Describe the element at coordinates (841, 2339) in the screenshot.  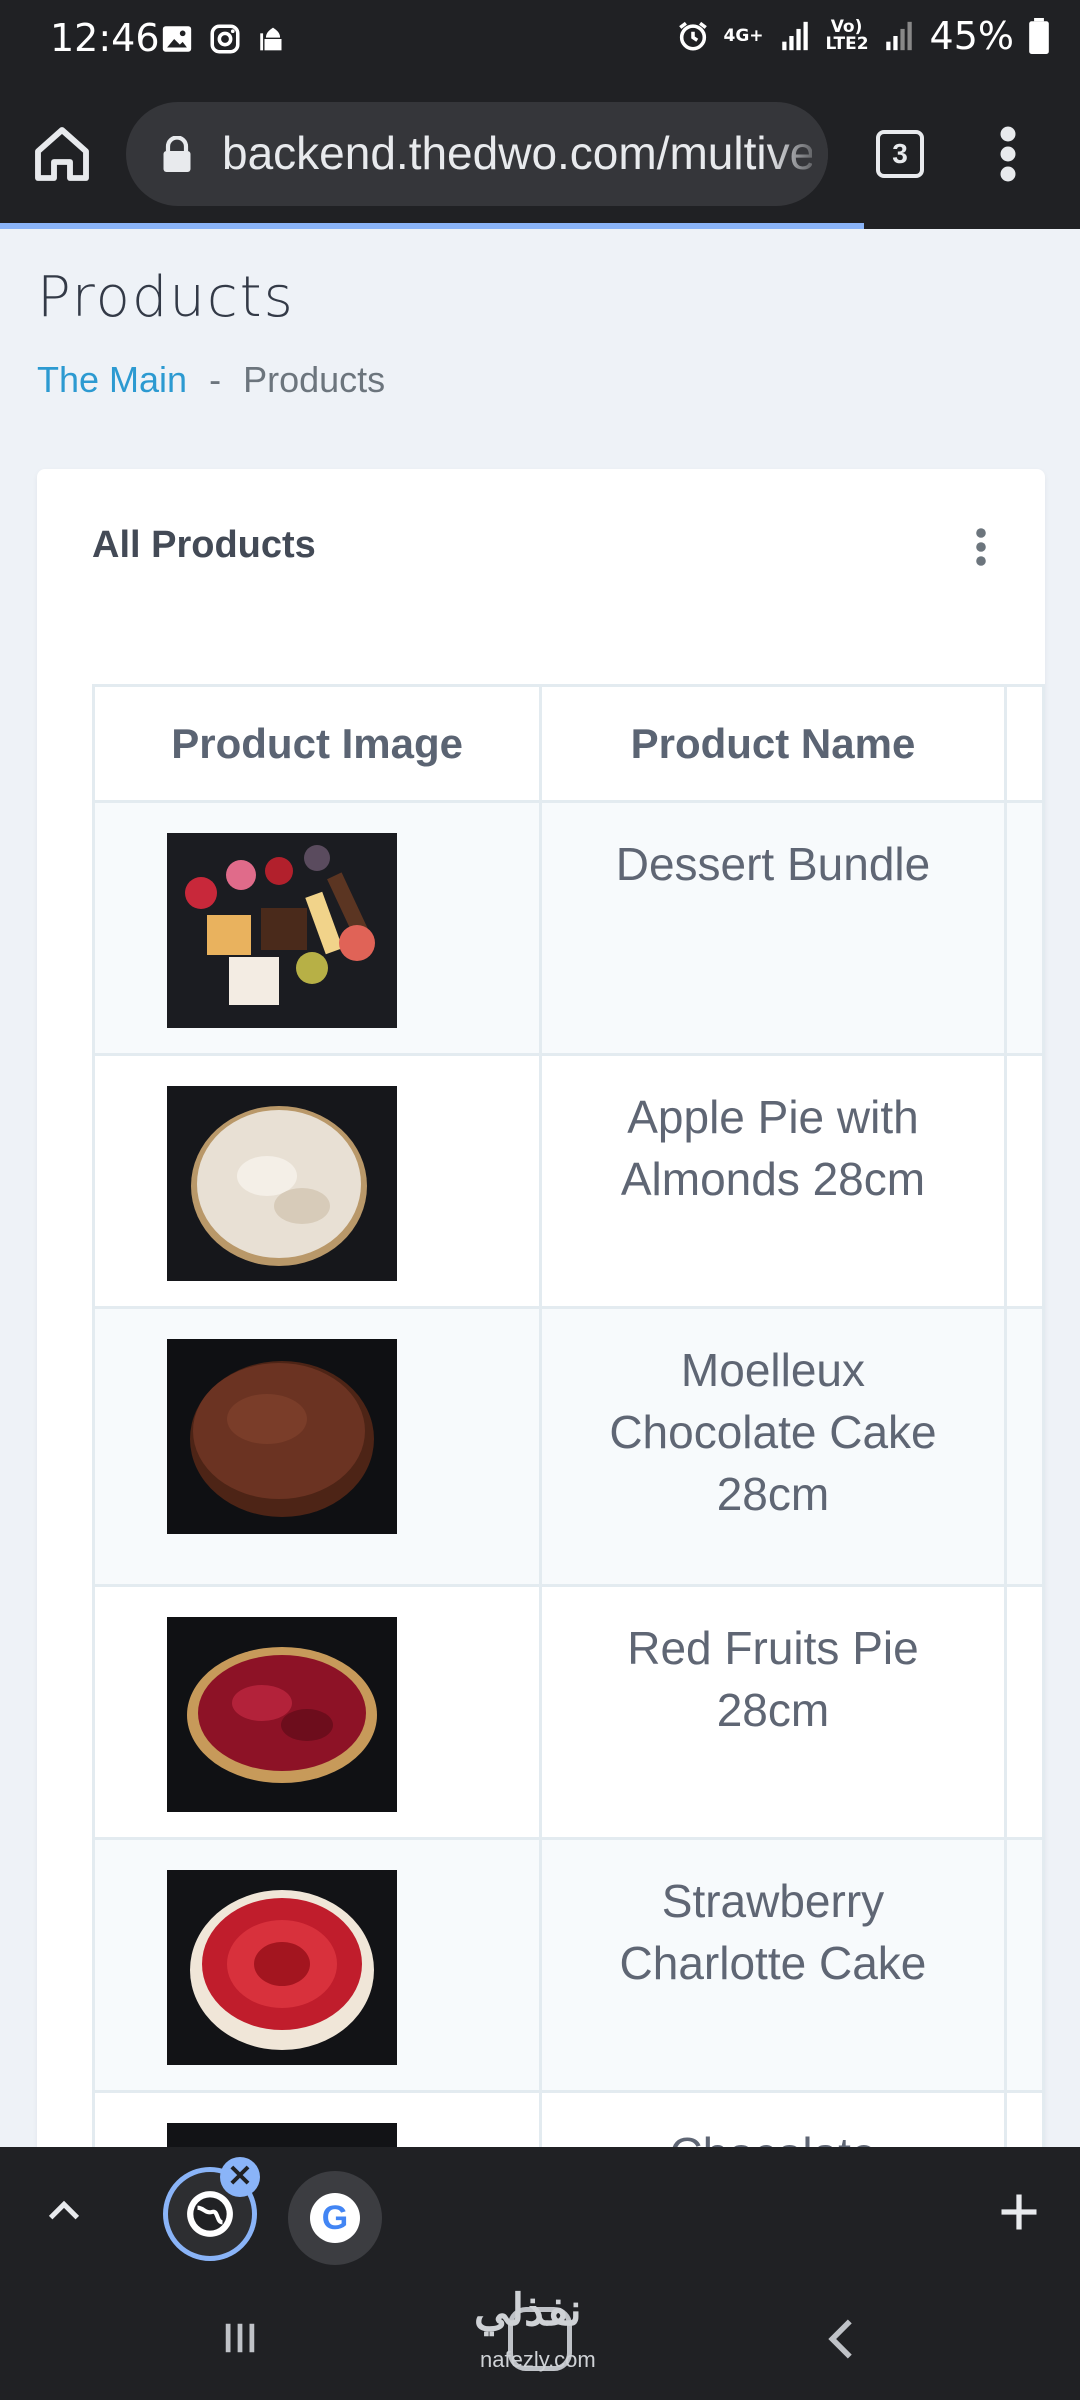
I see `back-icon` at that location.